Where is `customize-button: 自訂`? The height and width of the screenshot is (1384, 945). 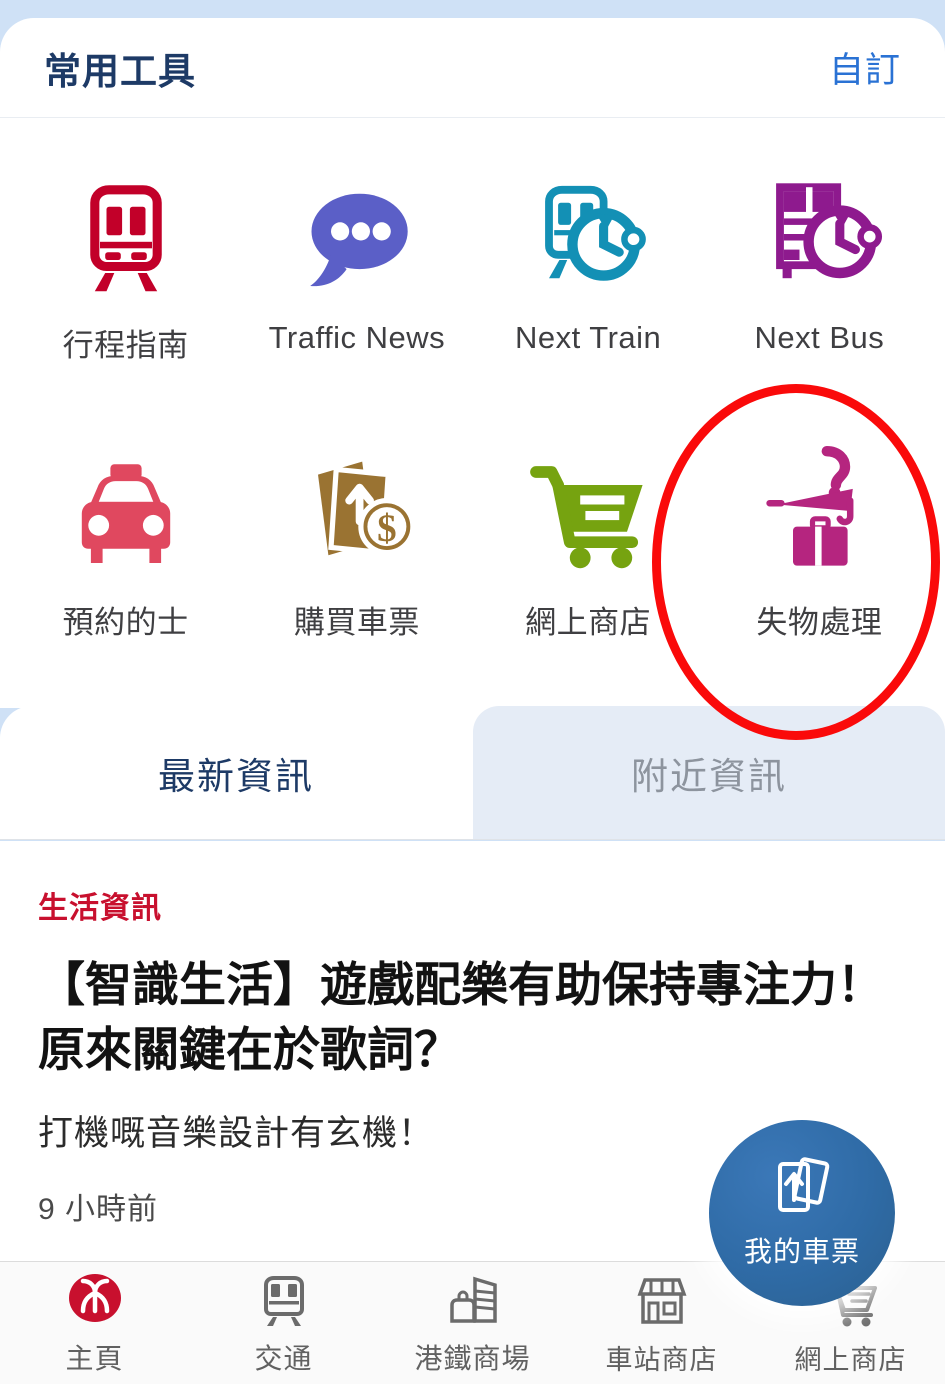 customize-button: 自訂 is located at coordinates (865, 67).